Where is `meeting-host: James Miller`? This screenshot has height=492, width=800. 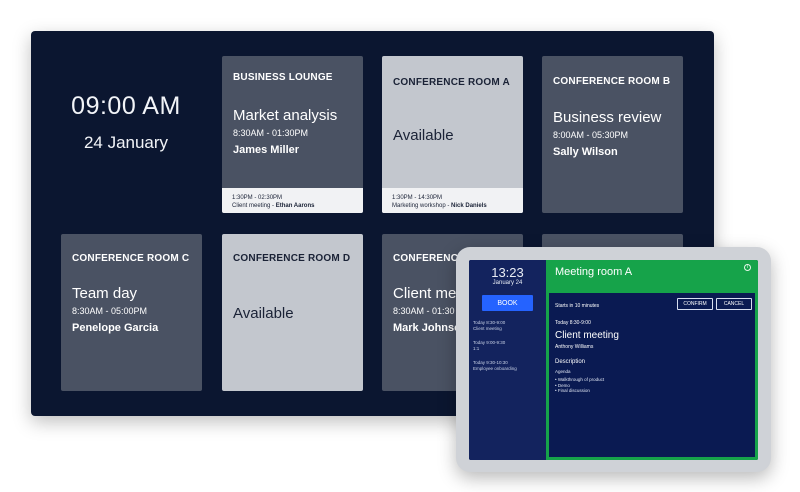
meeting-host: James Miller is located at coordinates (266, 150).